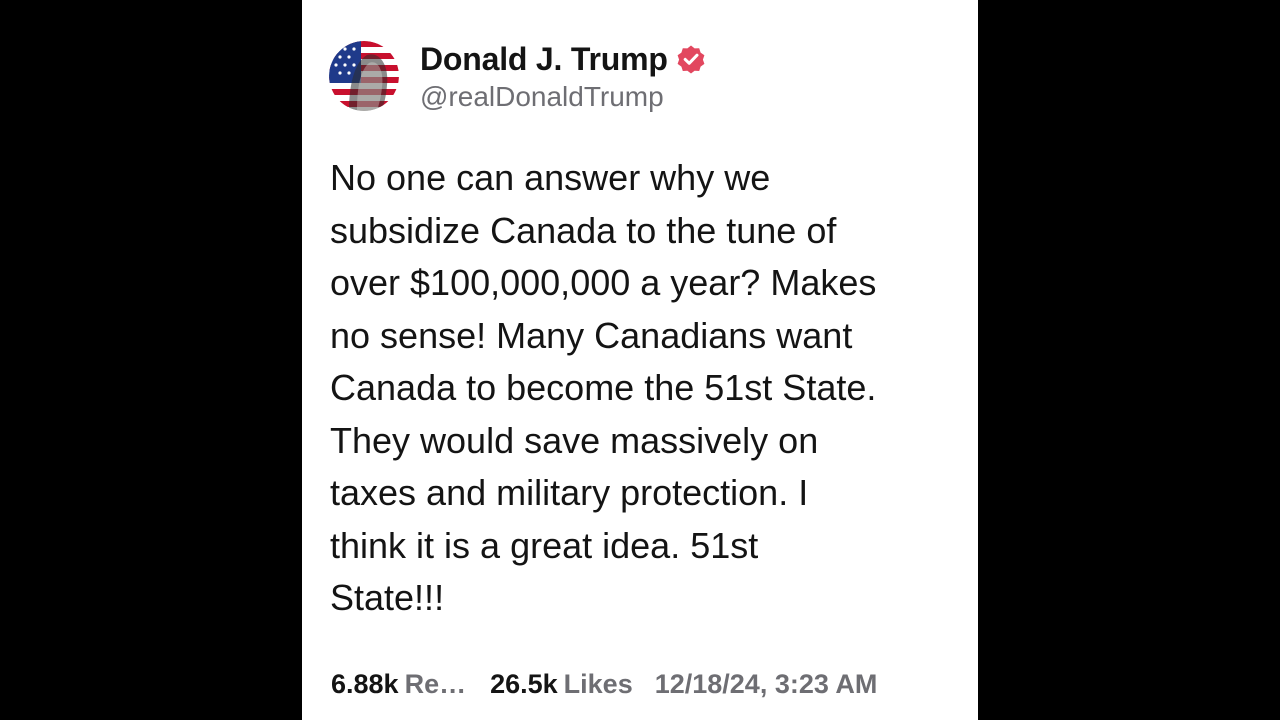 The image size is (1280, 720). What do you see at coordinates (766, 683) in the screenshot?
I see `post-timestamp: 12/18/24, 3:23 AM` at bounding box center [766, 683].